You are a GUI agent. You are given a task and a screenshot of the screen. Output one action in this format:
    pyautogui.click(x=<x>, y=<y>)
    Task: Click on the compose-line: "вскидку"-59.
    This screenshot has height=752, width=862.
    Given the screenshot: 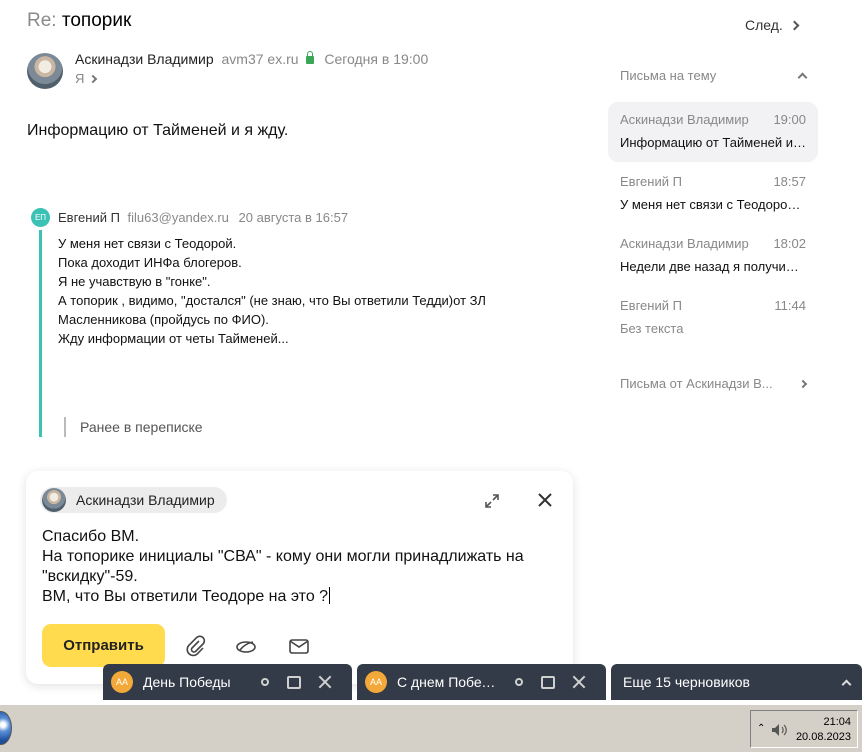 What is the action you would take?
    pyautogui.click(x=90, y=576)
    